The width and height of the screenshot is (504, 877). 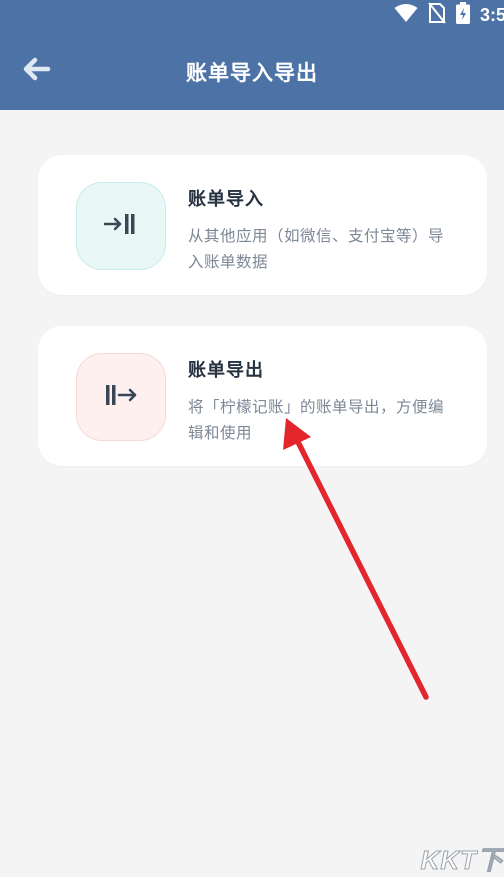 What do you see at coordinates (226, 370) in the screenshot?
I see `export-card-title: 账单导出` at bounding box center [226, 370].